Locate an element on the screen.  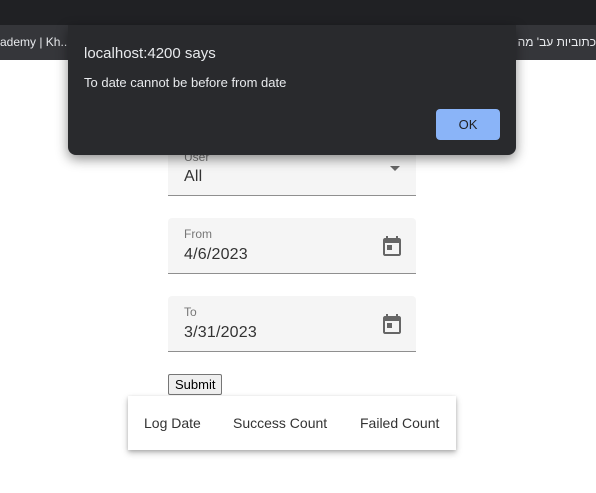
bookmark-item-rtl: כתוביות עב' מה is located at coordinates (557, 42).